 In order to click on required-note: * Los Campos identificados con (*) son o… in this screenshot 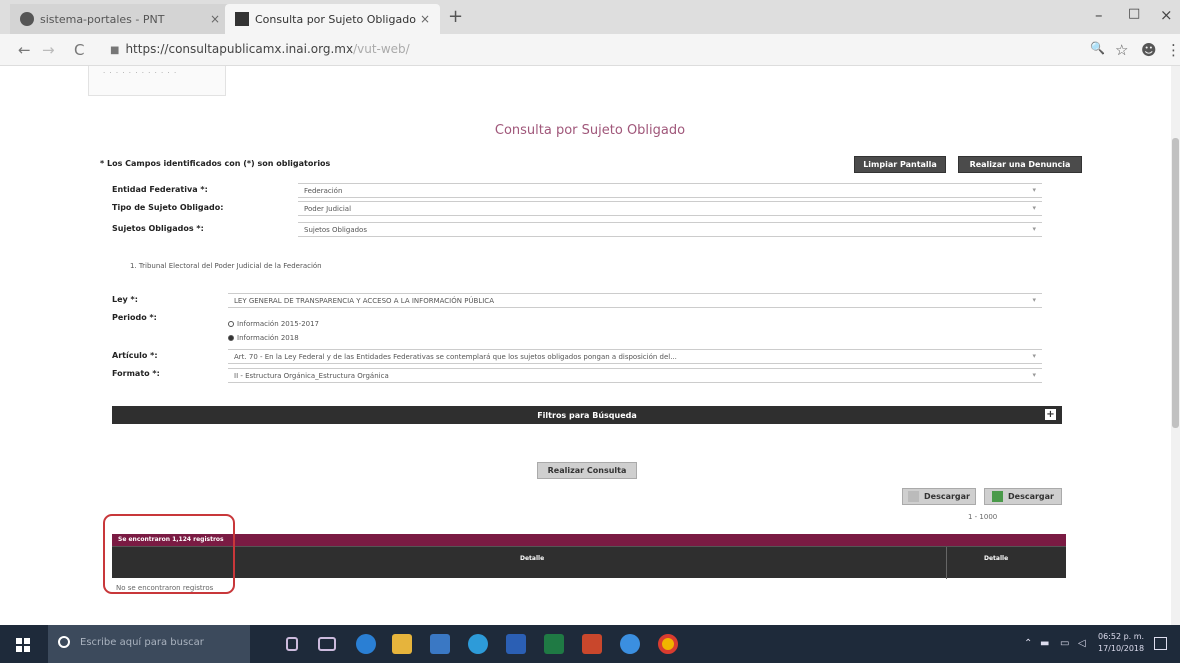, I will do `click(215, 163)`.